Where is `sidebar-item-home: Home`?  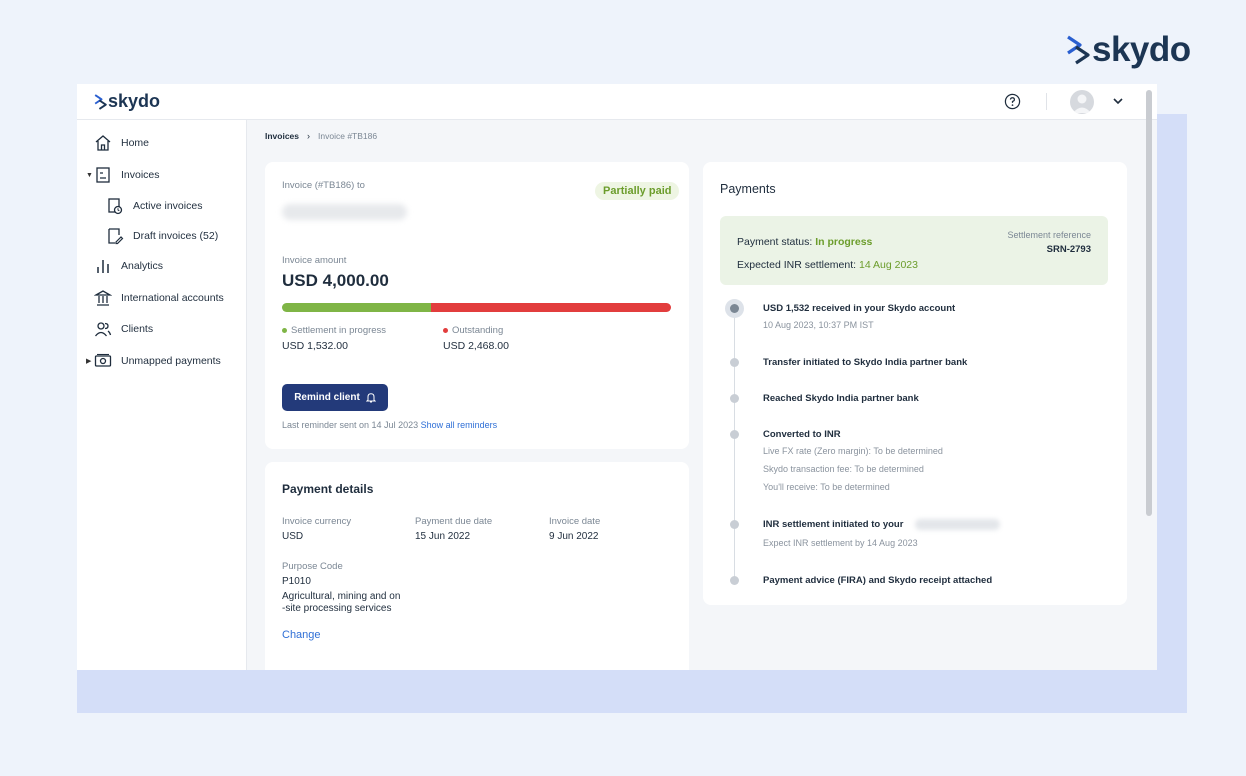
sidebar-item-home: Home is located at coordinates (121, 143).